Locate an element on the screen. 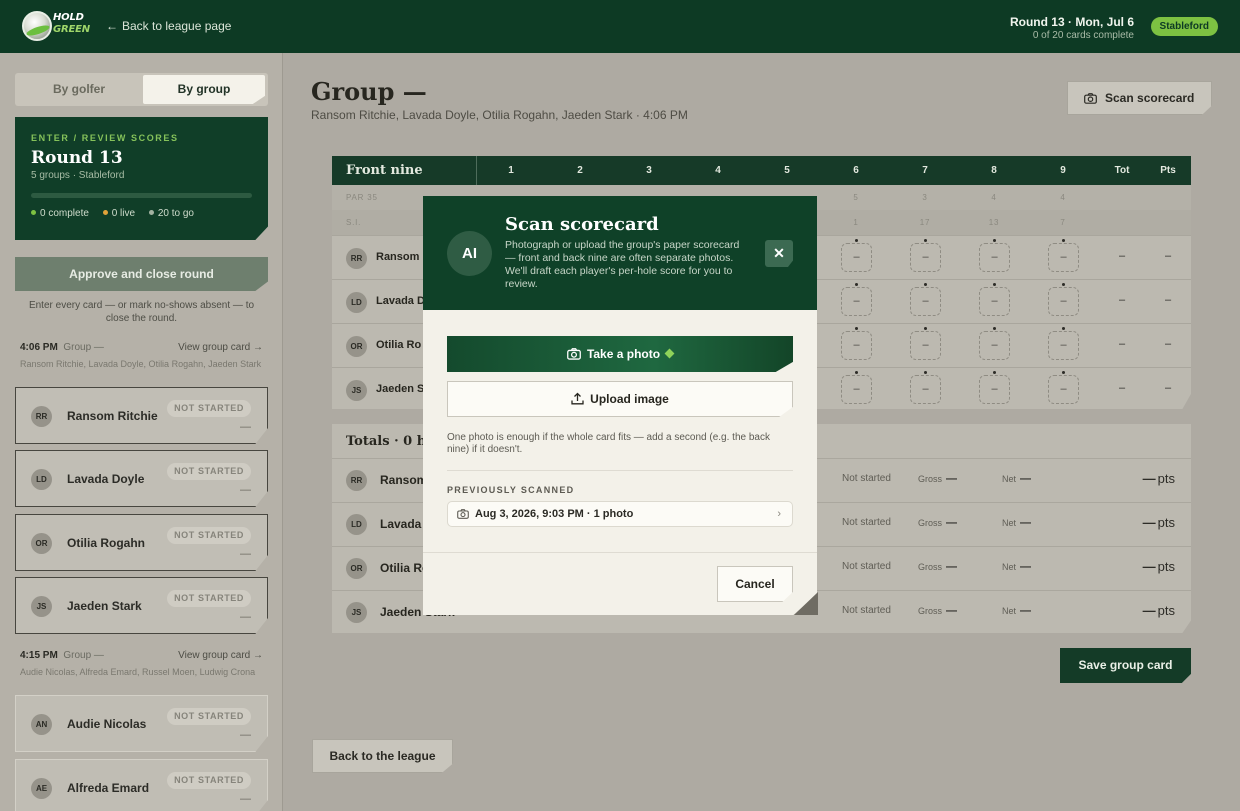 This screenshot has width=1240, height=811. cancel-button: Cancel is located at coordinates (755, 584).